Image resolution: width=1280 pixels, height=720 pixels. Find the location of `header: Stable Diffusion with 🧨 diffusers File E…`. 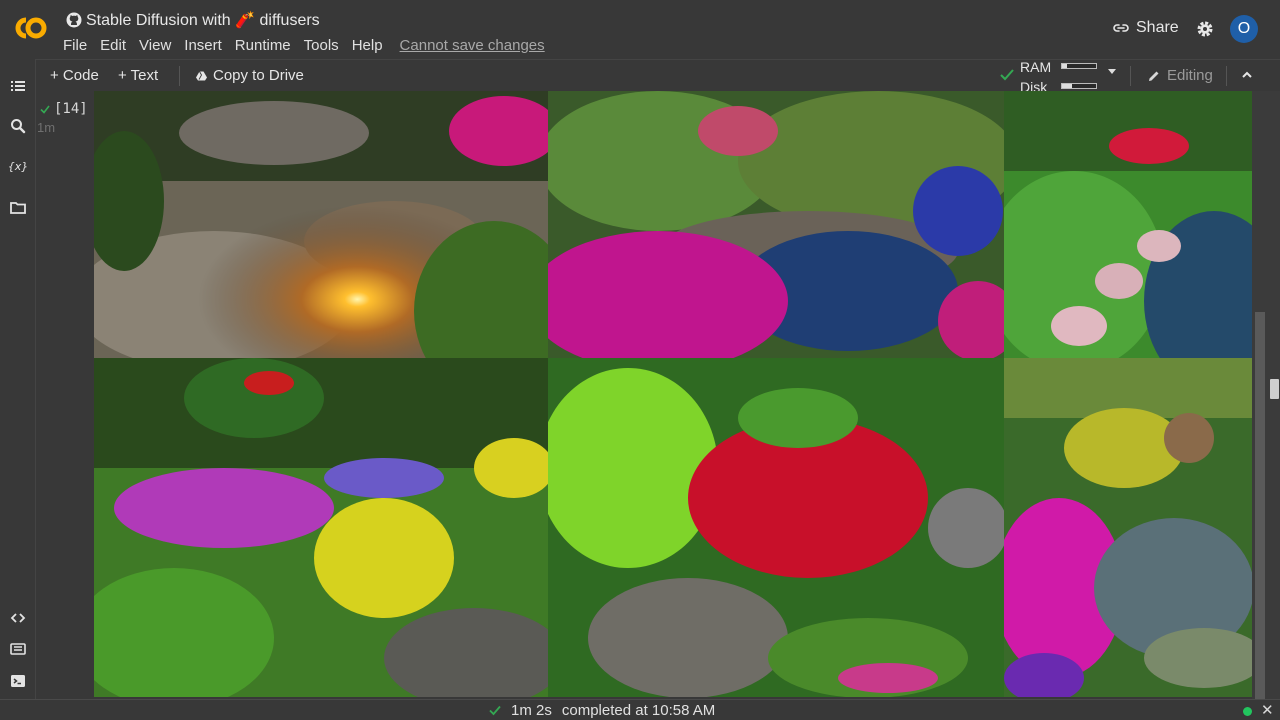

header: Stable Diffusion with 🧨 diffusers File E… is located at coordinates (640, 29).